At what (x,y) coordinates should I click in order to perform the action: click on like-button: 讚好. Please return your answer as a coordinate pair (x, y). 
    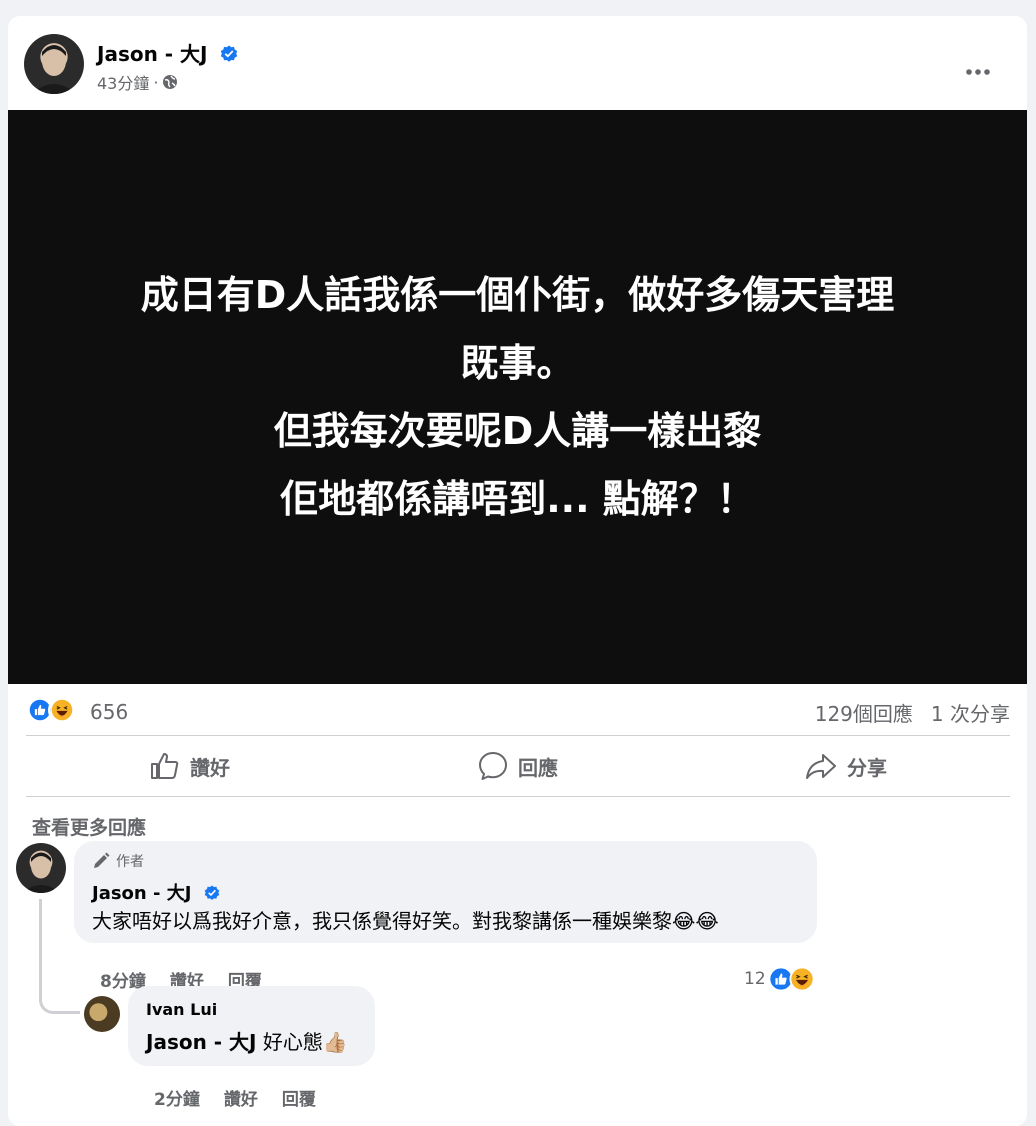
    Looking at the image, I should click on (190, 766).